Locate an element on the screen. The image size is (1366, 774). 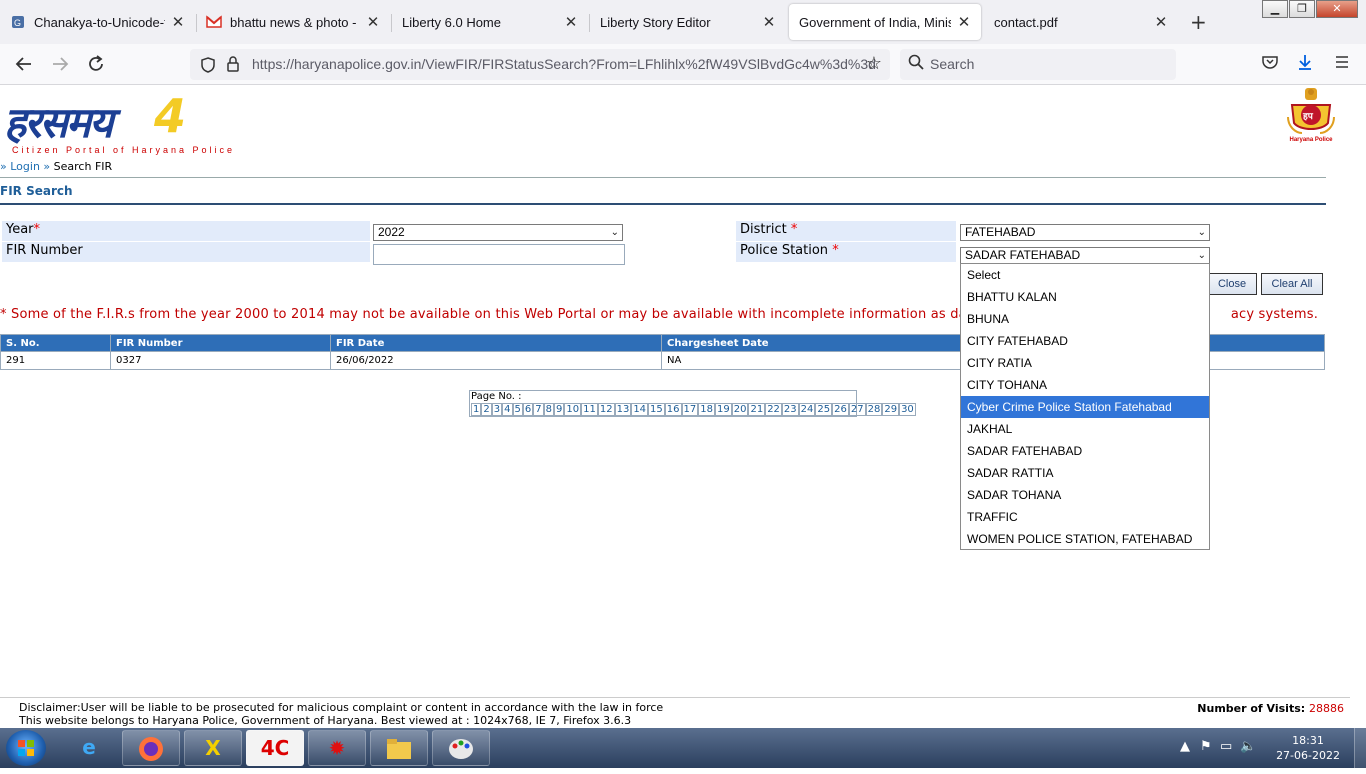
dropdown-option: SADAR FATEHABAD is located at coordinates (1085, 451).